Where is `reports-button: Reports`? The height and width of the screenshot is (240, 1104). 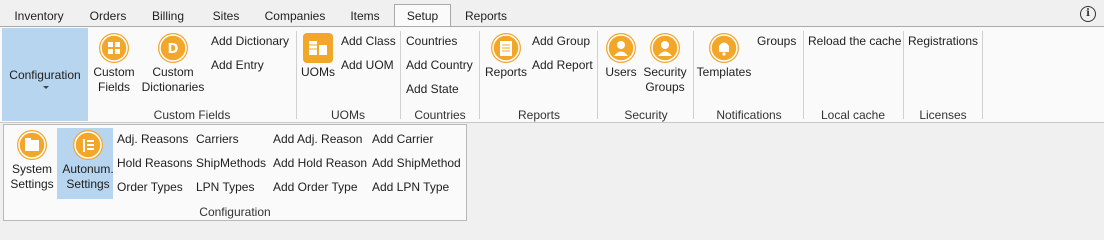 reports-button: Reports is located at coordinates (506, 56).